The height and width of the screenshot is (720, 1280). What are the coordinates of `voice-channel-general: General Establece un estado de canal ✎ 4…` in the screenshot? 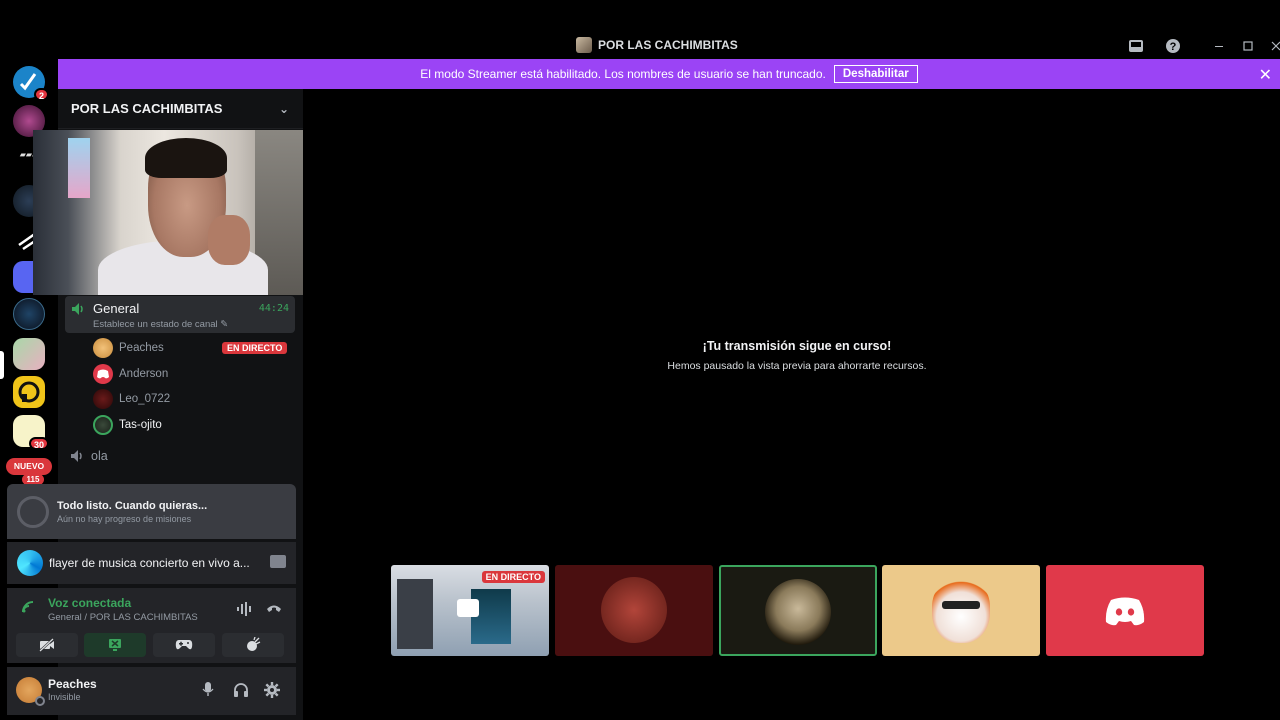 It's located at (180, 314).